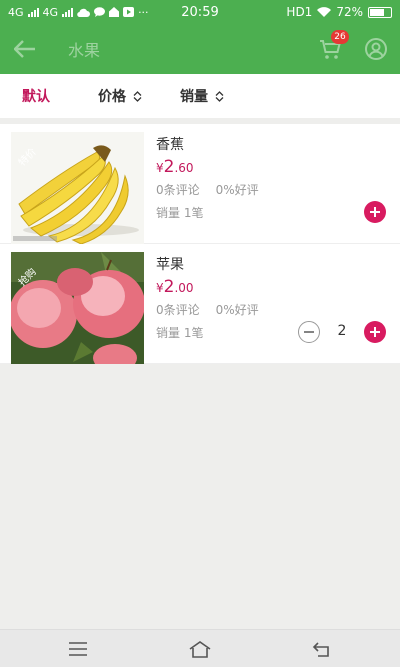 The image size is (400, 667). Describe the element at coordinates (194, 97) in the screenshot. I see `sort-sales-label: 销量` at that location.